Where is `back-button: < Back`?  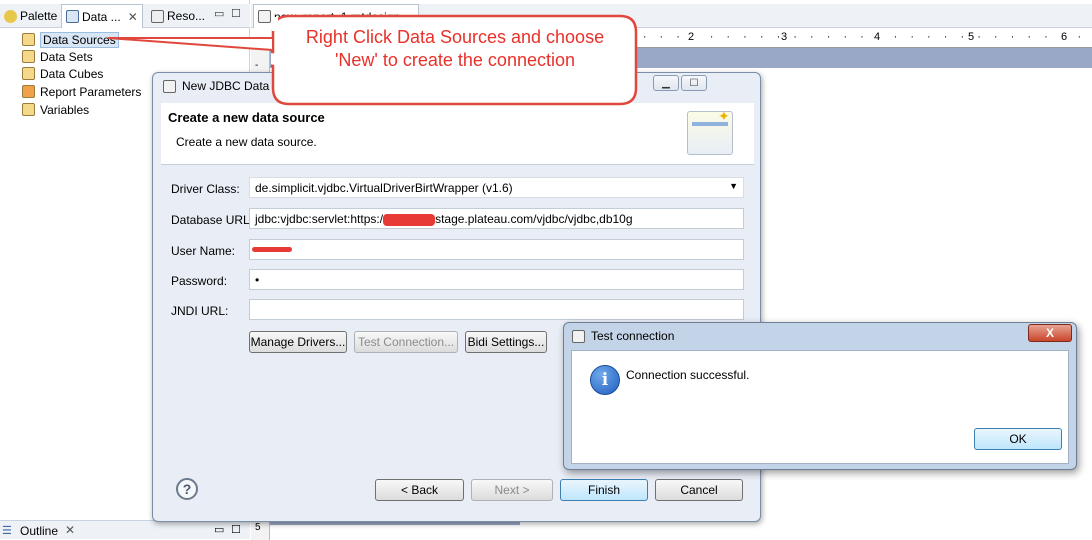 back-button: < Back is located at coordinates (419, 490).